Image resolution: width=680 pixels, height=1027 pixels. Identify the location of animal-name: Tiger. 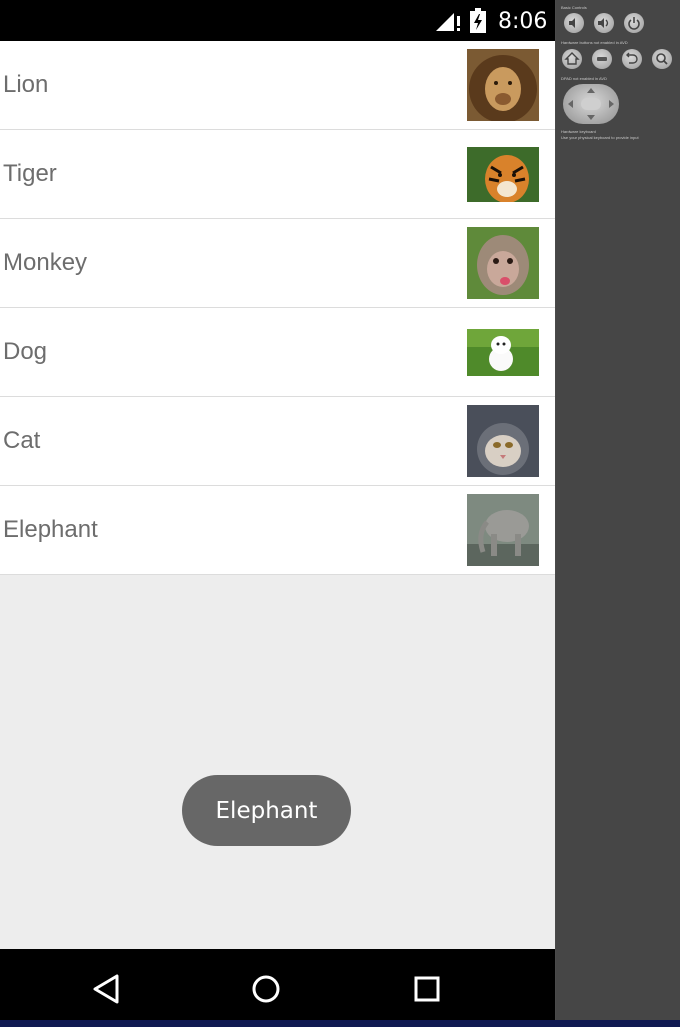
(30, 173).